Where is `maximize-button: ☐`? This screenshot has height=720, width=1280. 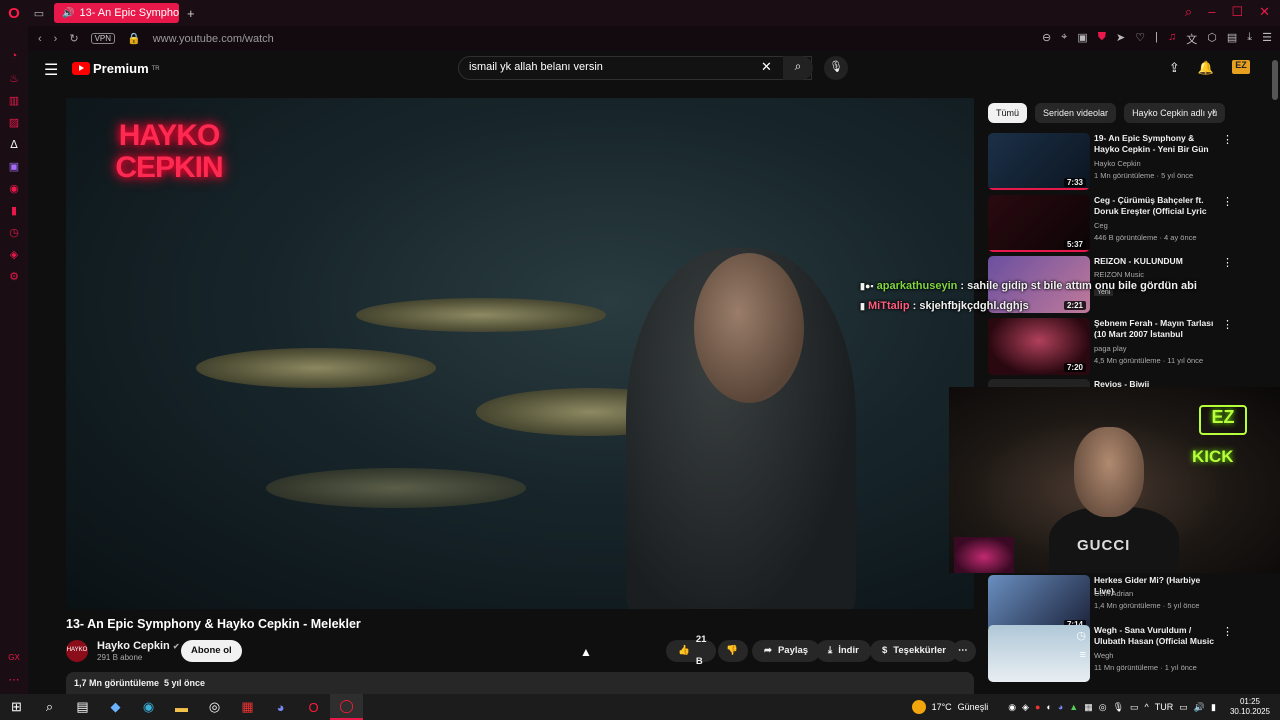
maximize-button: ☐ is located at coordinates (1237, 12).